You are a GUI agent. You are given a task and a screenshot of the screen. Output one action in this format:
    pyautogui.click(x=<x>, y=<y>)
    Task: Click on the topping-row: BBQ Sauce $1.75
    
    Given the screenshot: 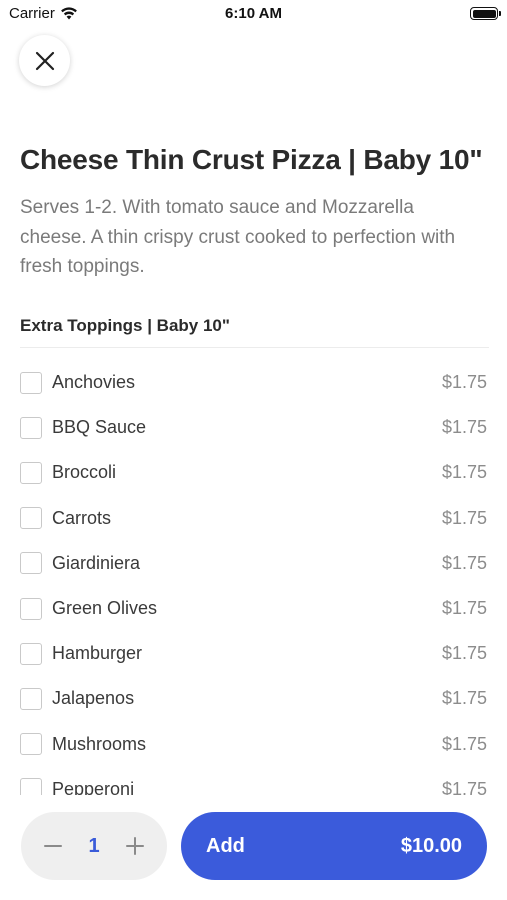 What is the action you would take?
    pyautogui.click(x=253, y=427)
    